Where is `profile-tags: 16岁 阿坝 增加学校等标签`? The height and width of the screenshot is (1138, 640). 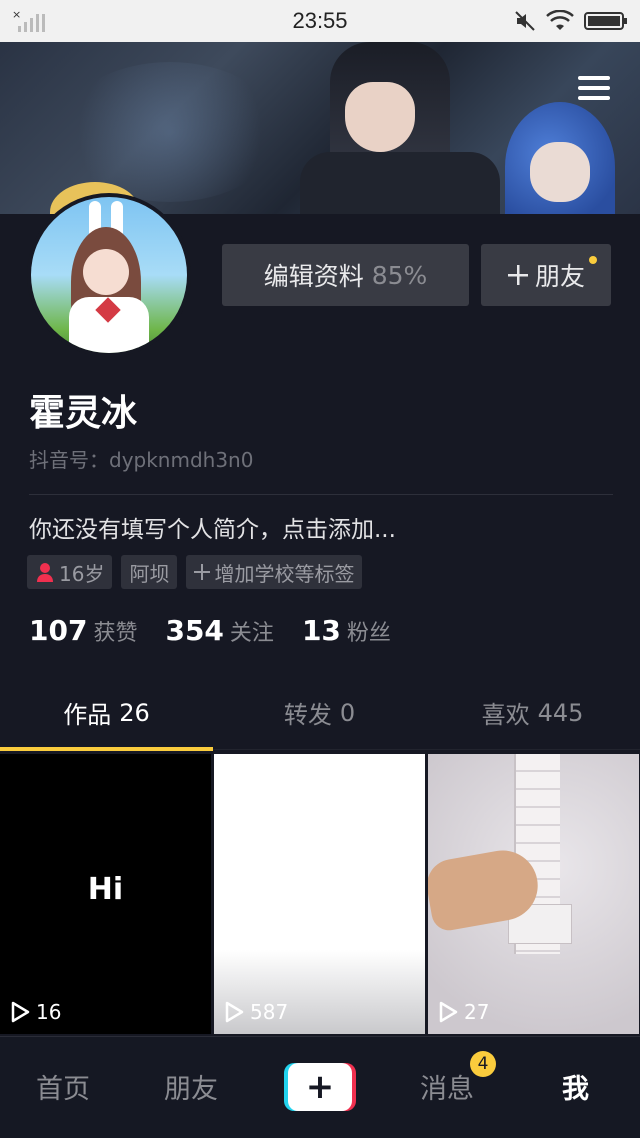
profile-tags: 16岁 阿坝 增加学校等标签 is located at coordinates (195, 572).